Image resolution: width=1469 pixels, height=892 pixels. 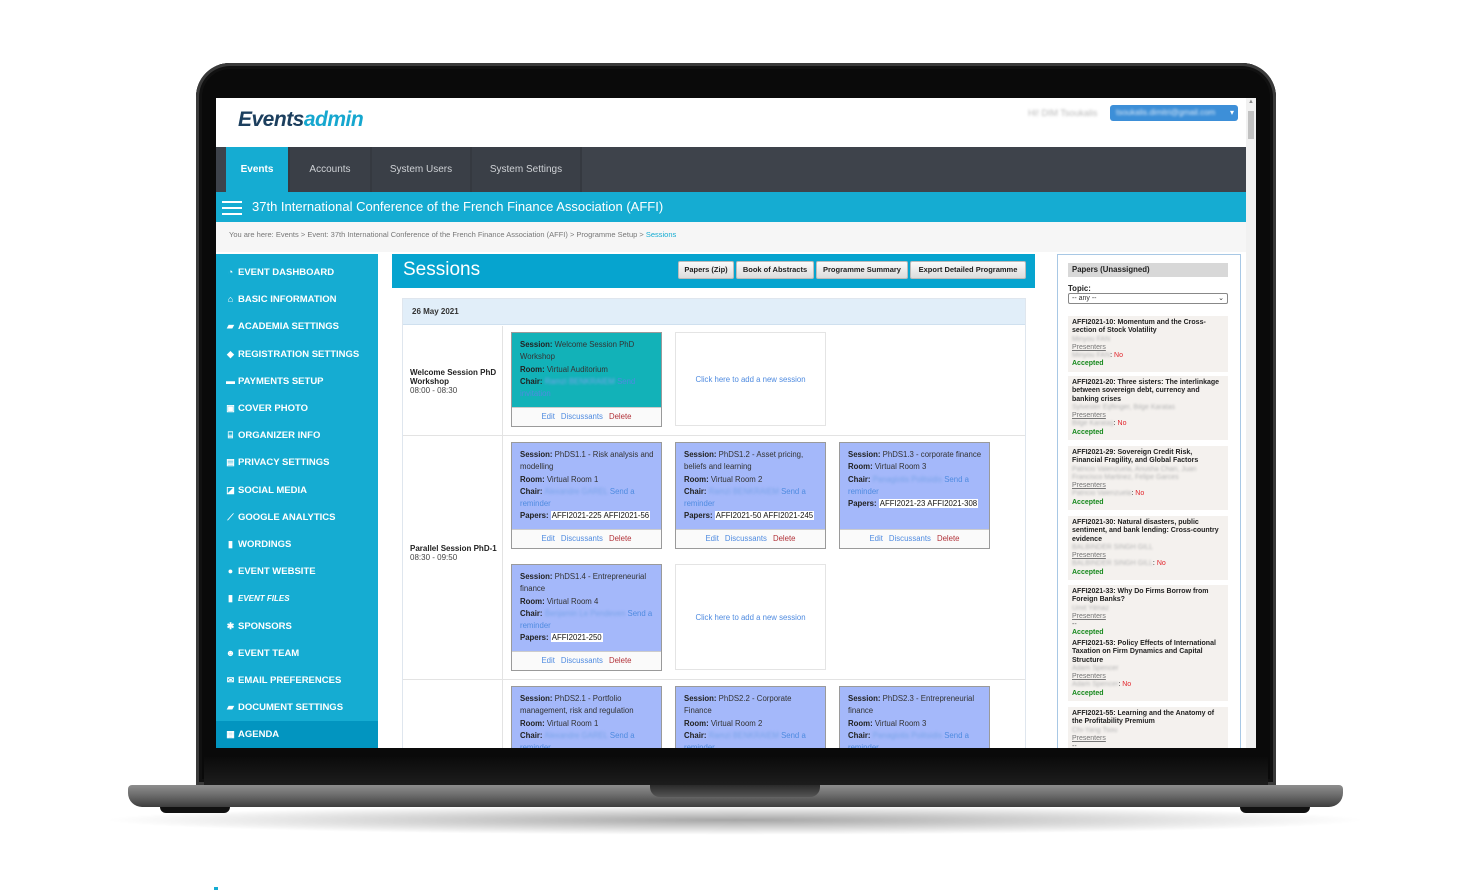 I want to click on paper-tag: AFFI2021-50, so click(x=738, y=516).